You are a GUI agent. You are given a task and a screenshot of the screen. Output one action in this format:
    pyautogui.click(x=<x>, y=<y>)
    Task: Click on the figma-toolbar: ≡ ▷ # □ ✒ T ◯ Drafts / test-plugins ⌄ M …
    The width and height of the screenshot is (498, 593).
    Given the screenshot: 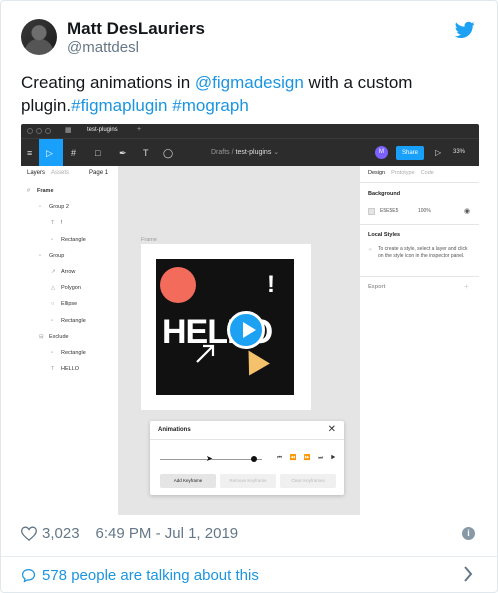 What is the action you would take?
    pyautogui.click(x=250, y=152)
    